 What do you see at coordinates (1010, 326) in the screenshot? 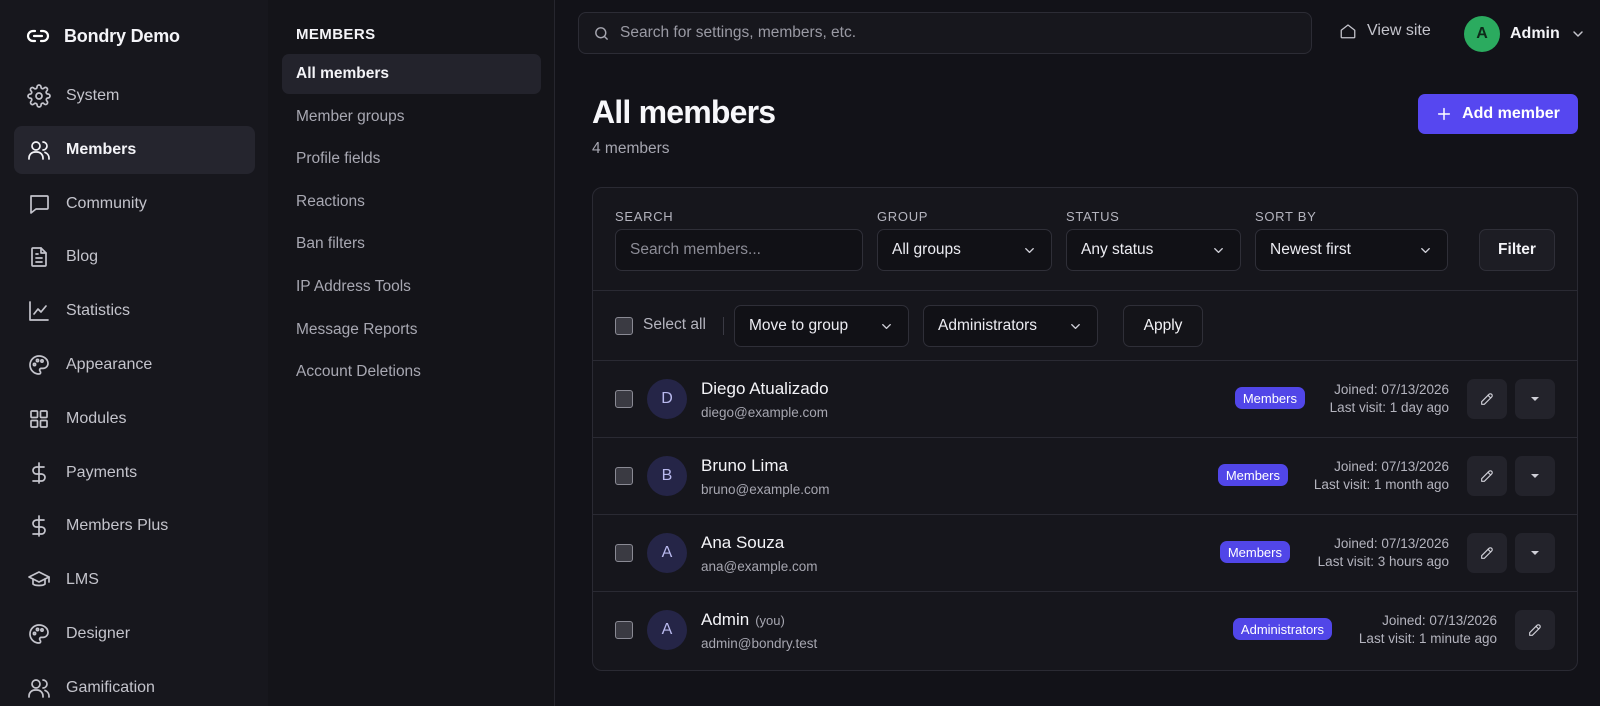
I see `bulk-target-select: Administrators` at bounding box center [1010, 326].